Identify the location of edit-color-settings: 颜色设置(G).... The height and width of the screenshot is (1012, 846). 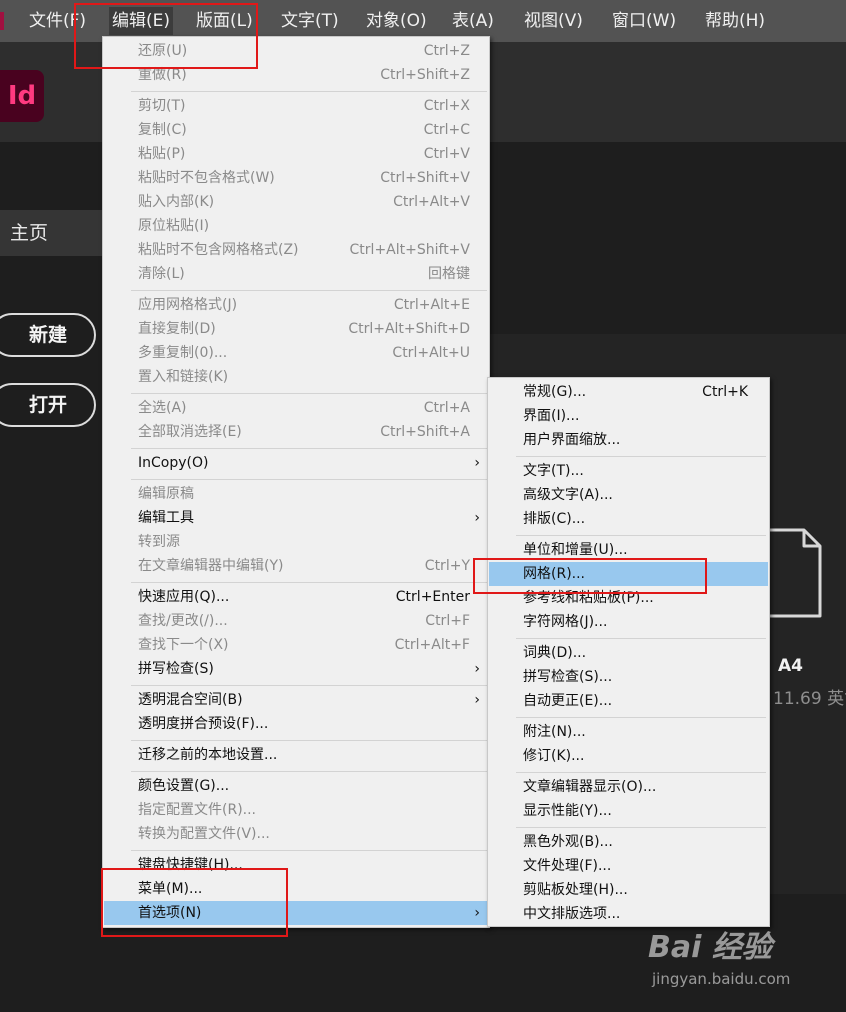
(296, 786).